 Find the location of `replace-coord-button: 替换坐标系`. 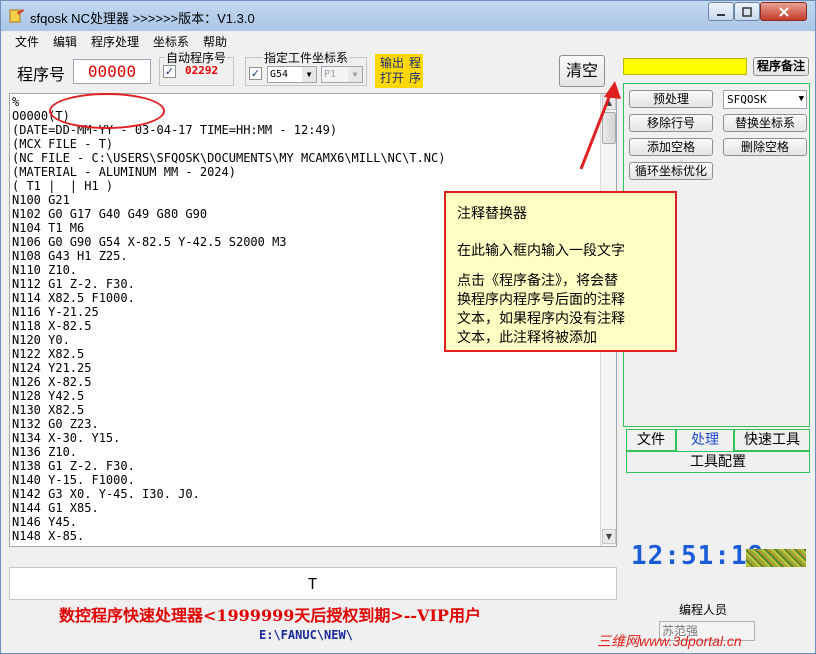

replace-coord-button: 替换坐标系 is located at coordinates (765, 123).